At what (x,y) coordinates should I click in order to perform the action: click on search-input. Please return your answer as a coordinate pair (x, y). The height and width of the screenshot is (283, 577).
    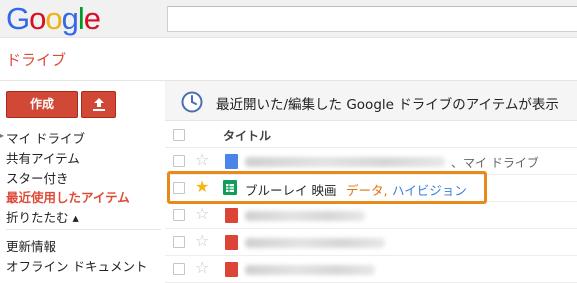
    Looking at the image, I should click on (372, 19).